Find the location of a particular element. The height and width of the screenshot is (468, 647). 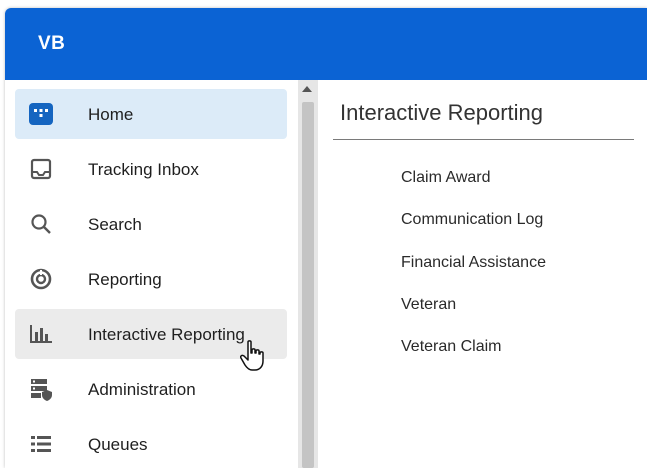

reporting-icon is located at coordinates (41, 279).